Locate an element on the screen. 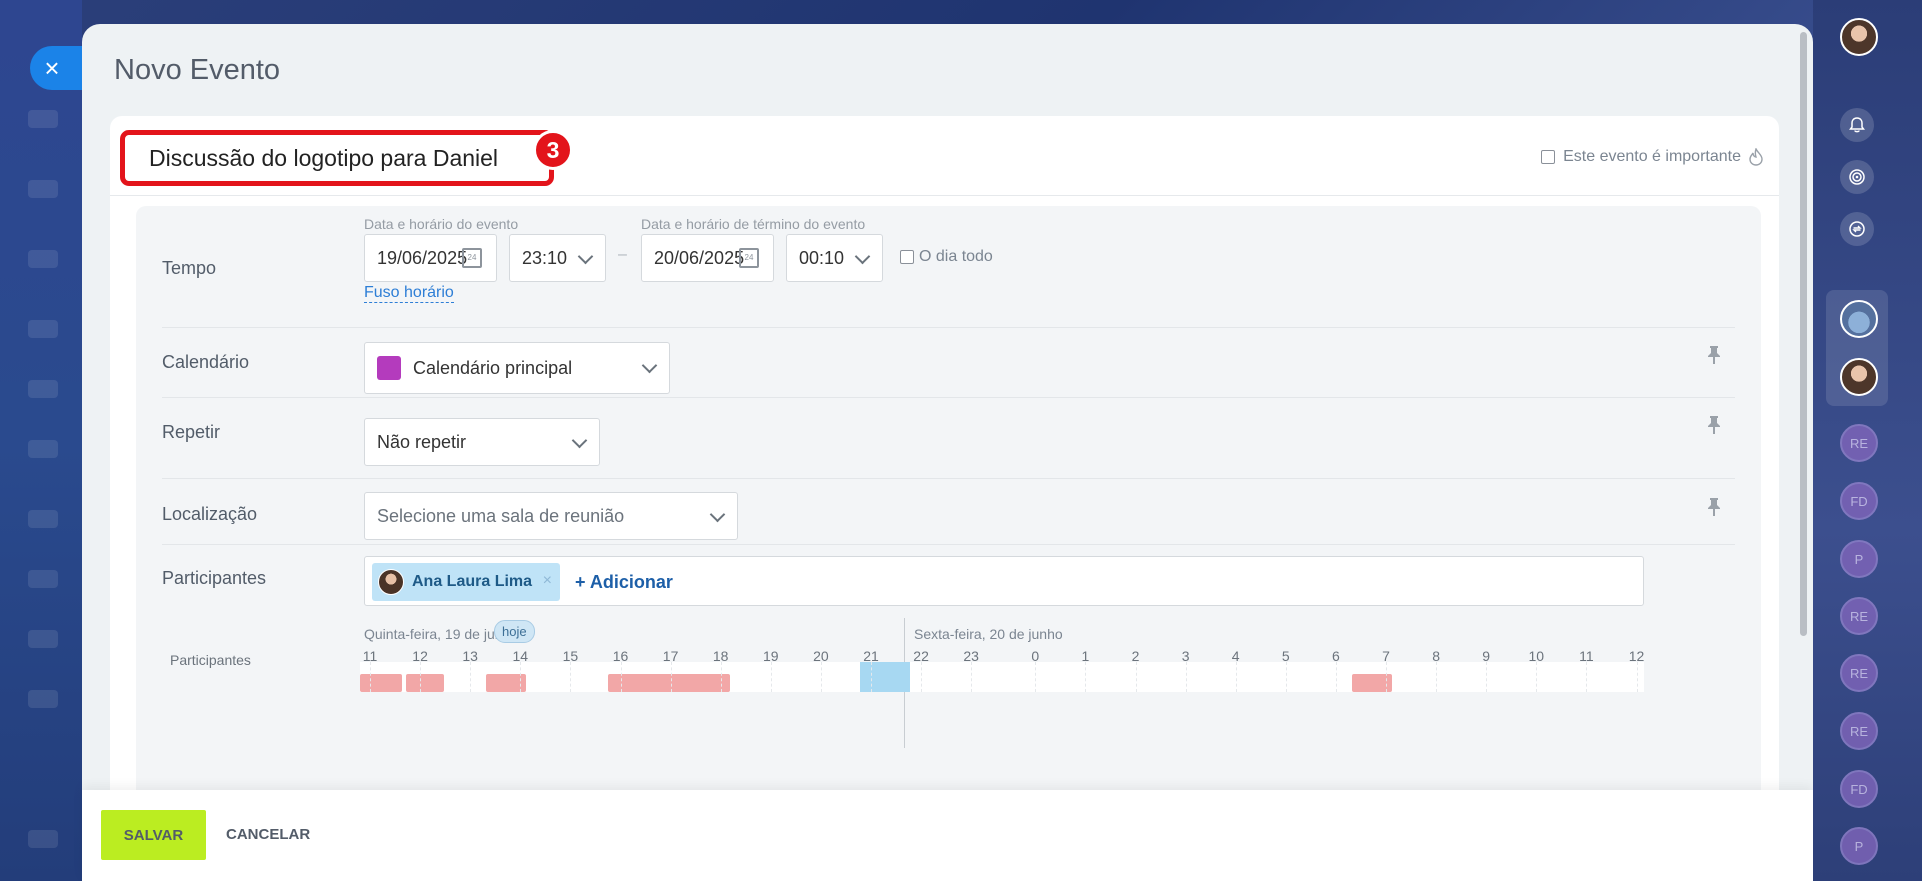 Image resolution: width=1922 pixels, height=881 pixels. today-badge: hoje is located at coordinates (514, 631).